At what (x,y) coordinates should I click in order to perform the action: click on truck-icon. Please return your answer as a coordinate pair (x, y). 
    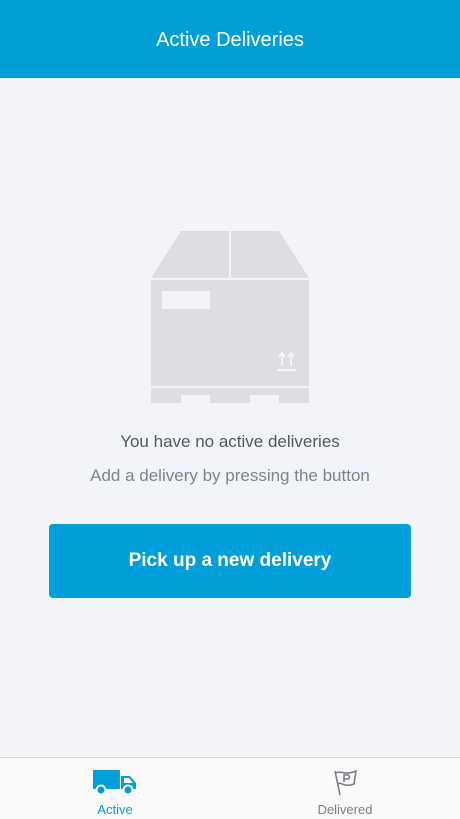
    Looking at the image, I should click on (115, 782).